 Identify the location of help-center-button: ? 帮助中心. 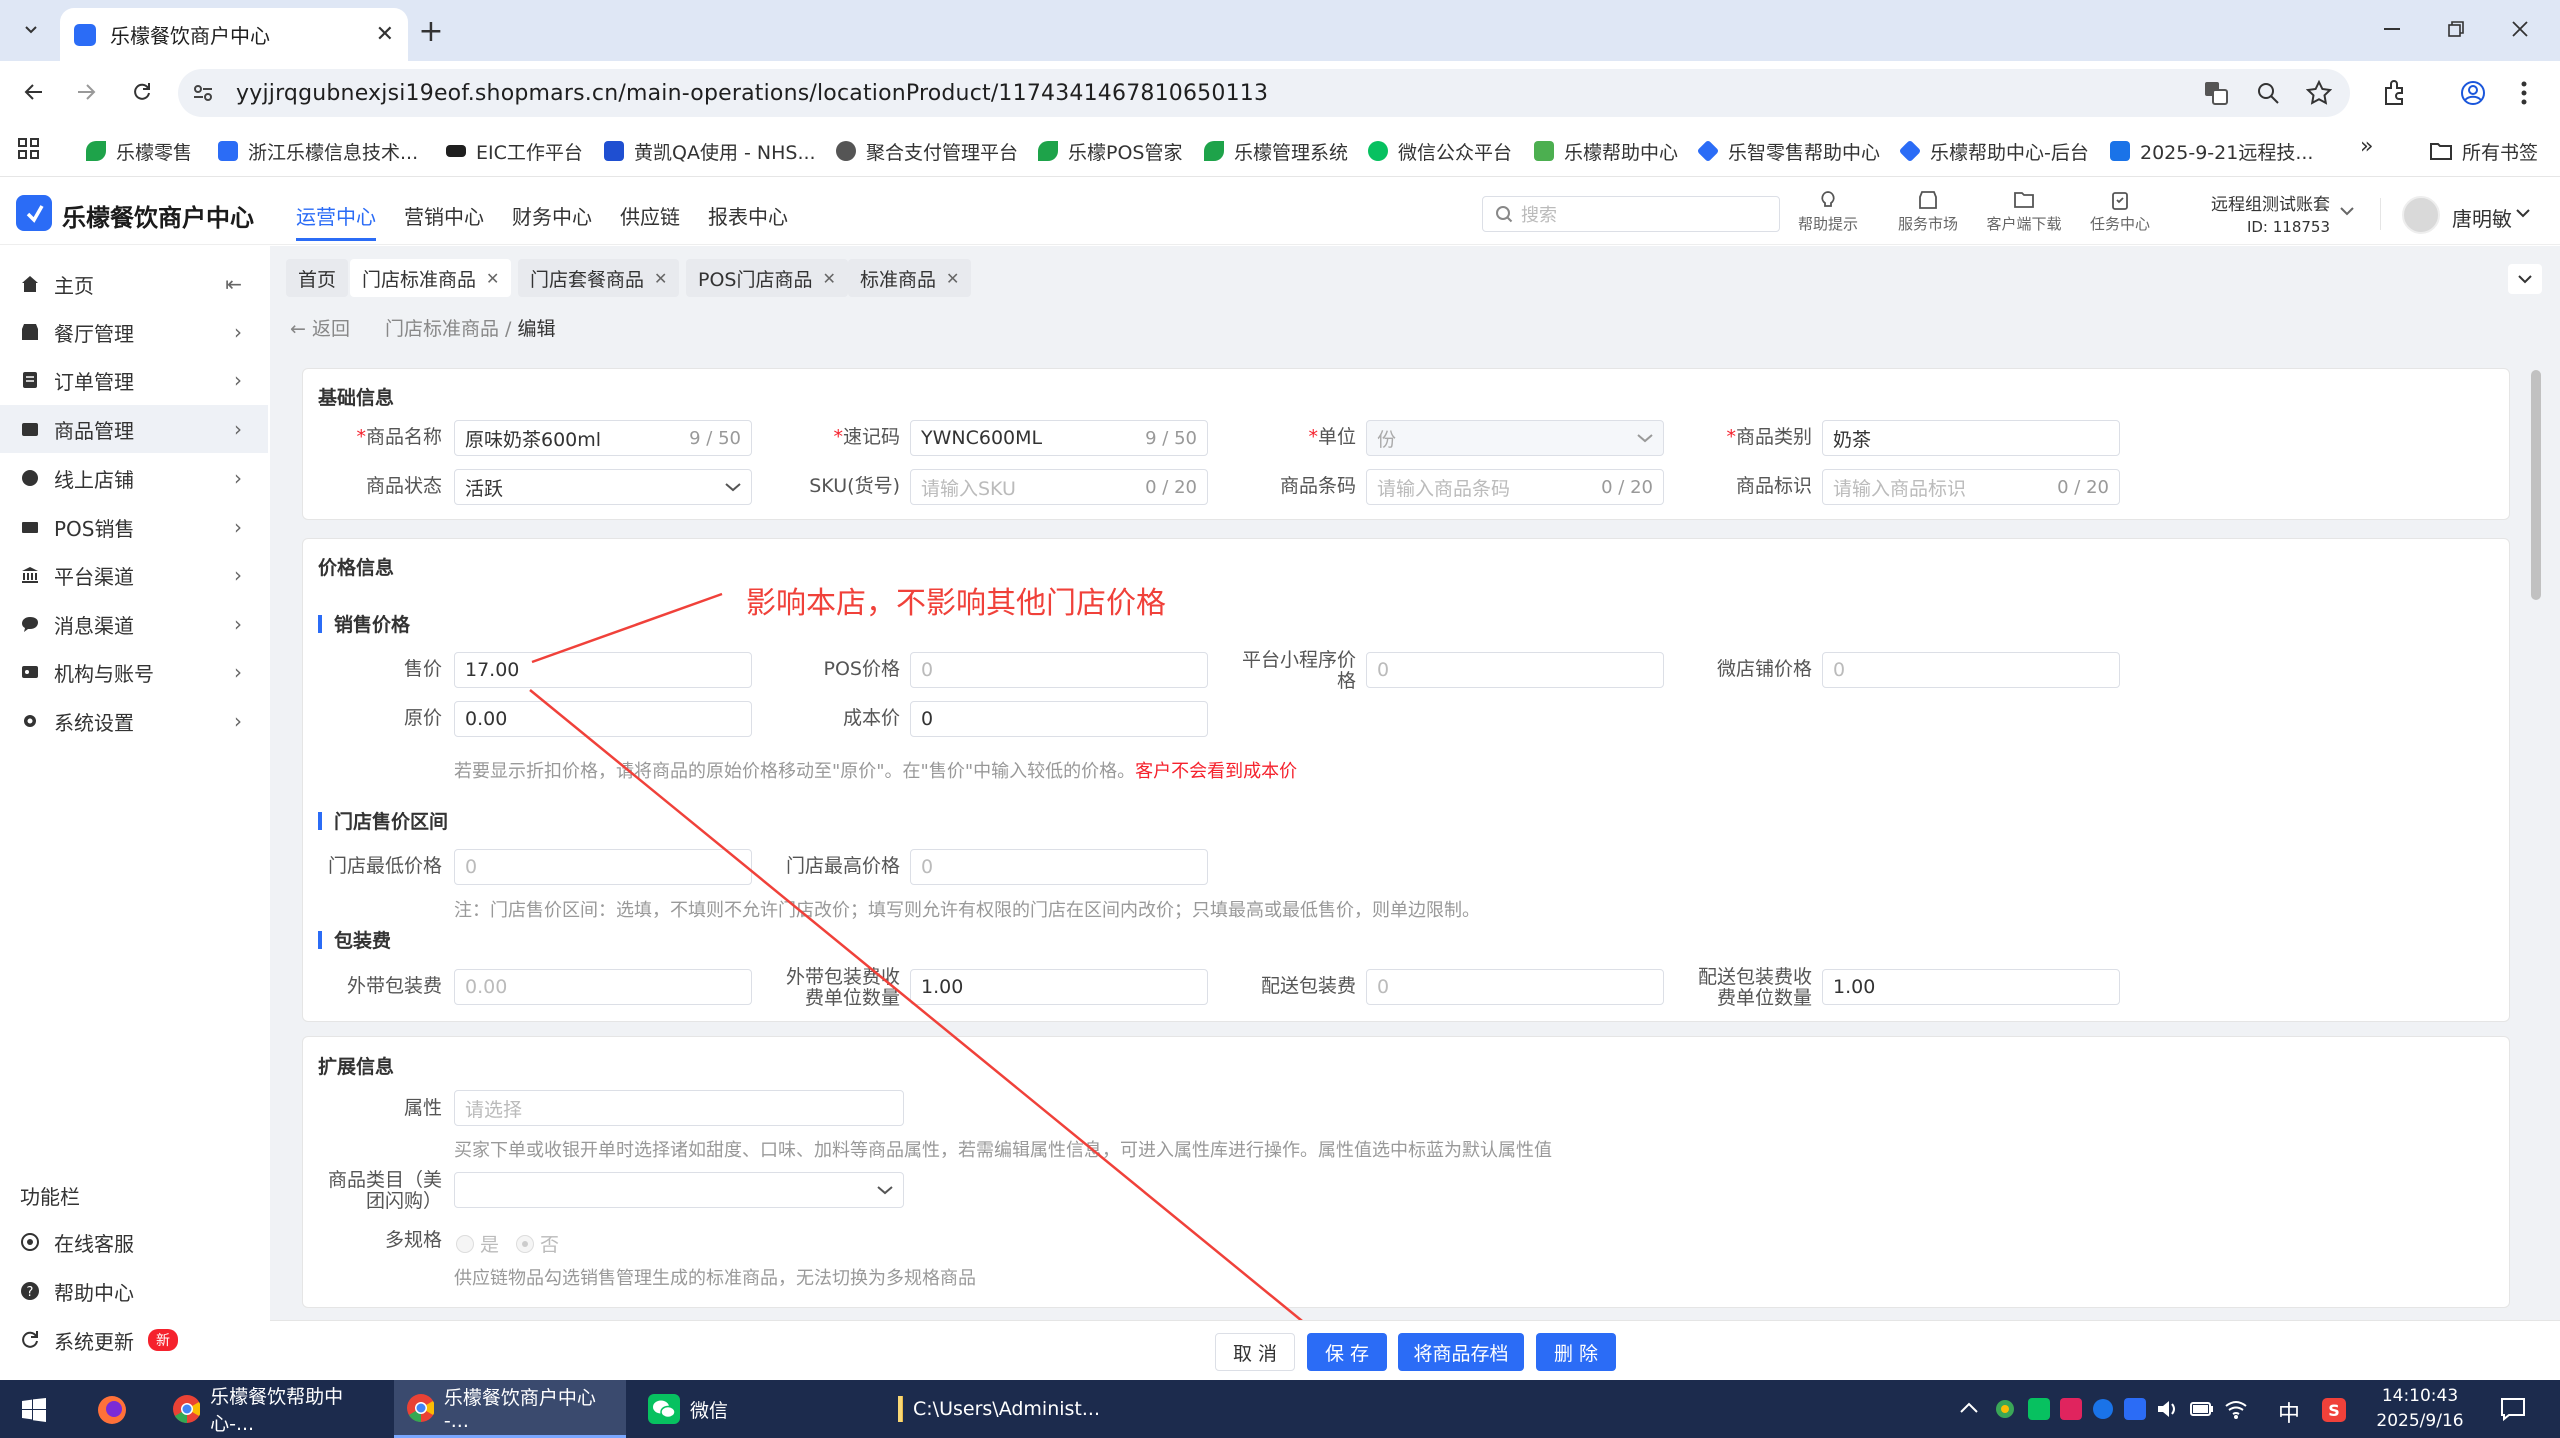
(77, 1291).